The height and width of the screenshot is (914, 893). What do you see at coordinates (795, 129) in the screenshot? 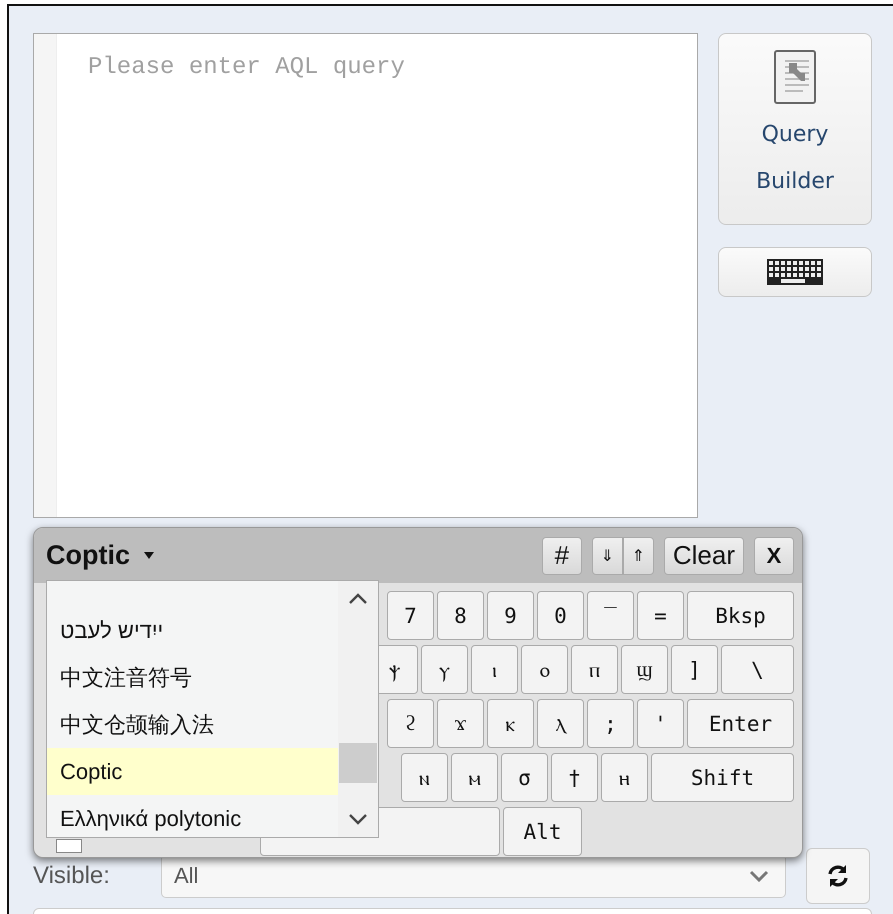
I see `query-builder-button: Query Builder` at bounding box center [795, 129].